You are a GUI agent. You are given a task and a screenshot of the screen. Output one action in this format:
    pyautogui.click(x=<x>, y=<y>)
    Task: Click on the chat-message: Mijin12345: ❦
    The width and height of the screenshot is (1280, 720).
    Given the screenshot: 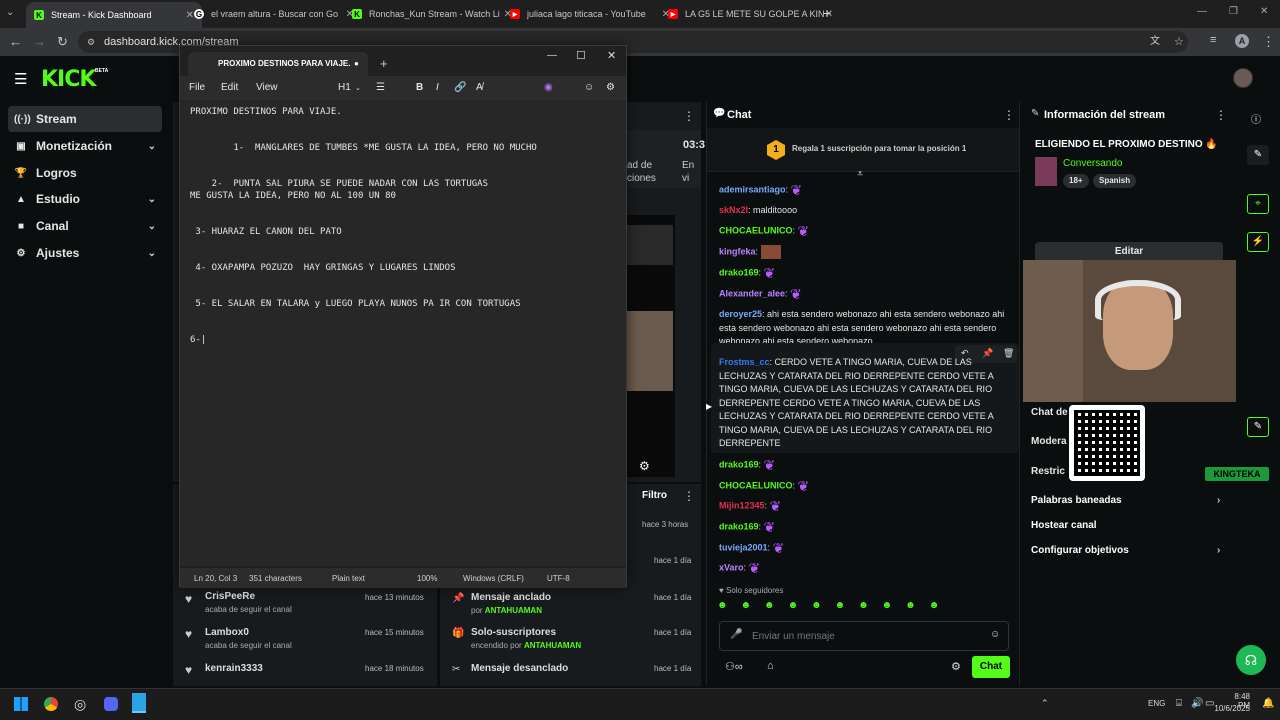 What is the action you would take?
    pyautogui.click(x=865, y=506)
    